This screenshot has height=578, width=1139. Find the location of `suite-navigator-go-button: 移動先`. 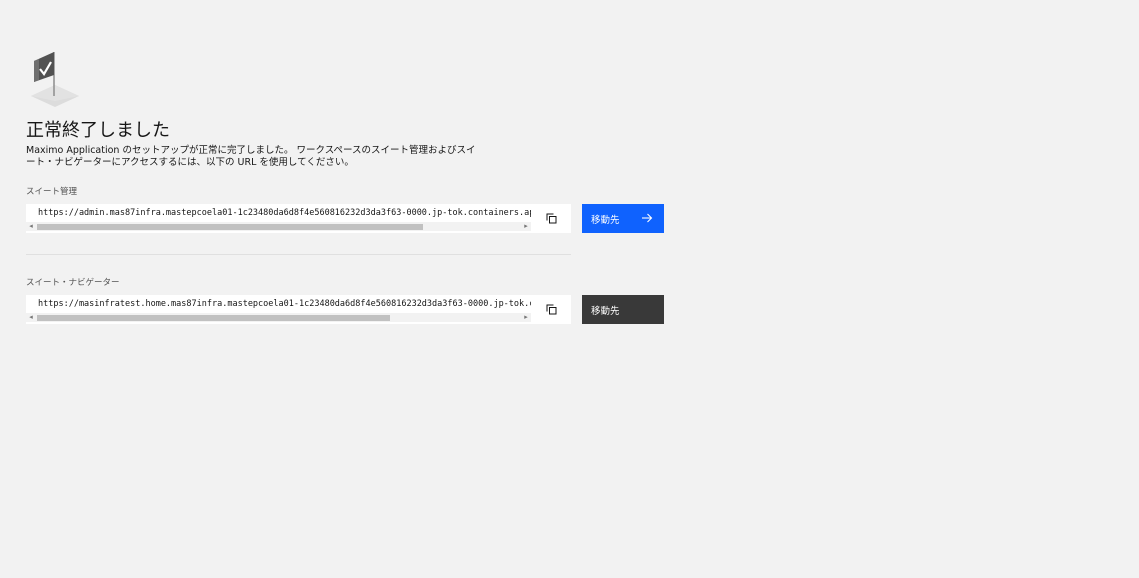

suite-navigator-go-button: 移動先 is located at coordinates (623, 309).